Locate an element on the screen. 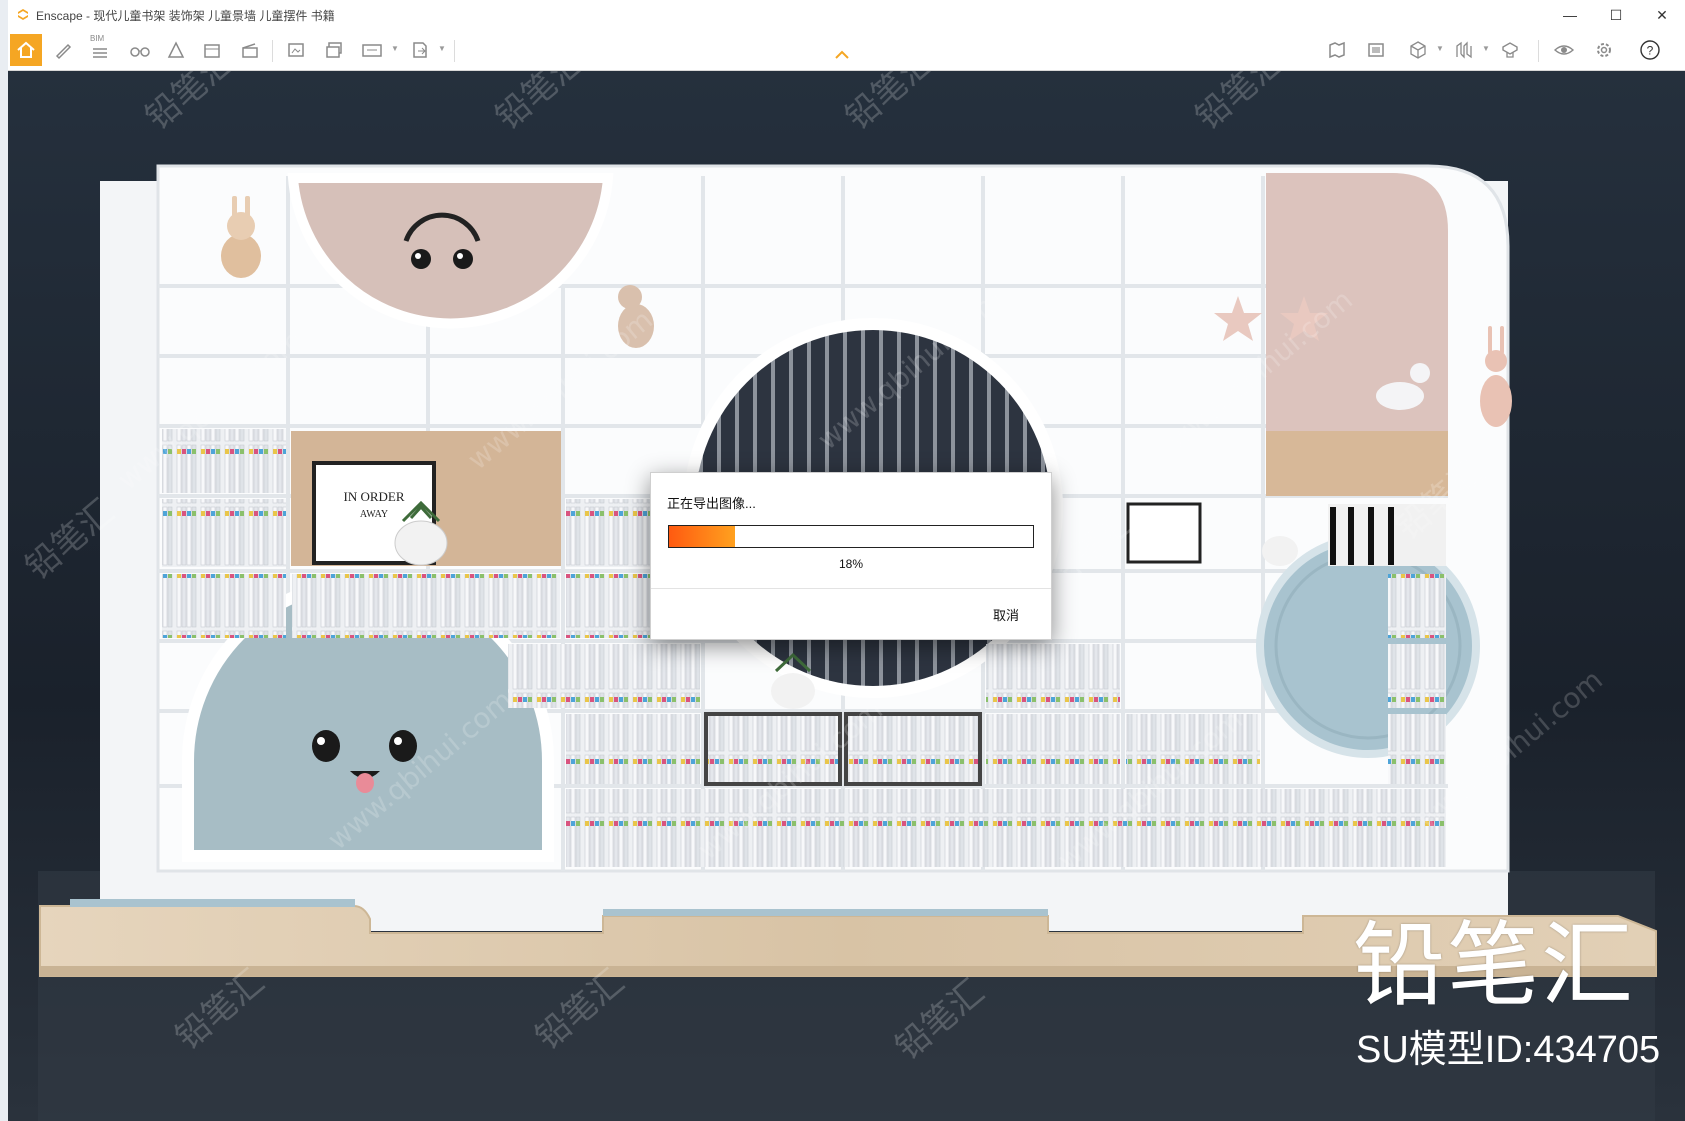 The width and height of the screenshot is (1685, 1121). cube-icon is located at coordinates (1418, 50).